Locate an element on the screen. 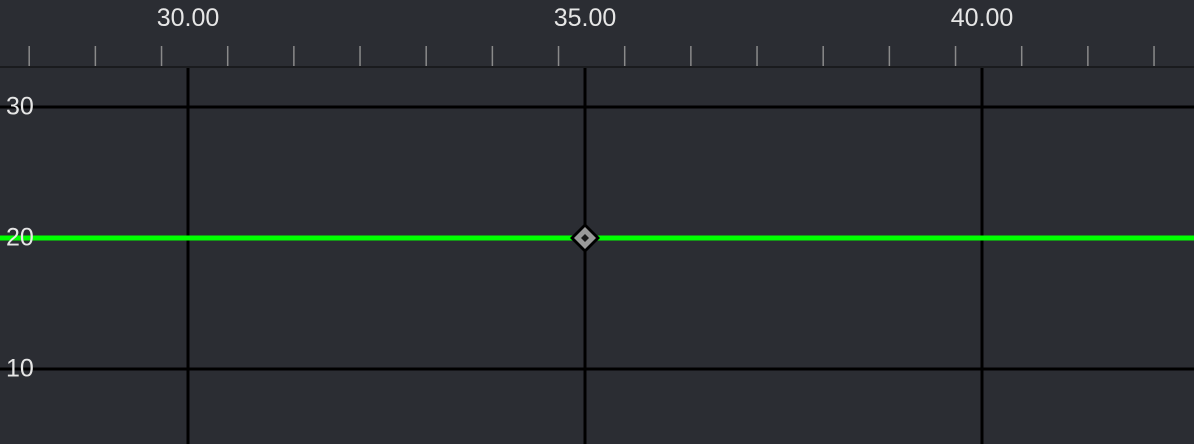 Image resolution: width=1194 pixels, height=444 pixels. value-label-10: 10 is located at coordinates (20, 368).